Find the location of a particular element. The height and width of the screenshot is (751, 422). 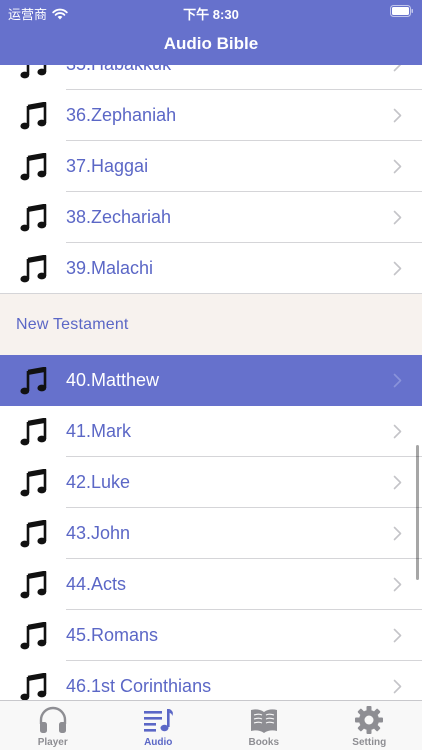

battery-icon is located at coordinates (402, 11).